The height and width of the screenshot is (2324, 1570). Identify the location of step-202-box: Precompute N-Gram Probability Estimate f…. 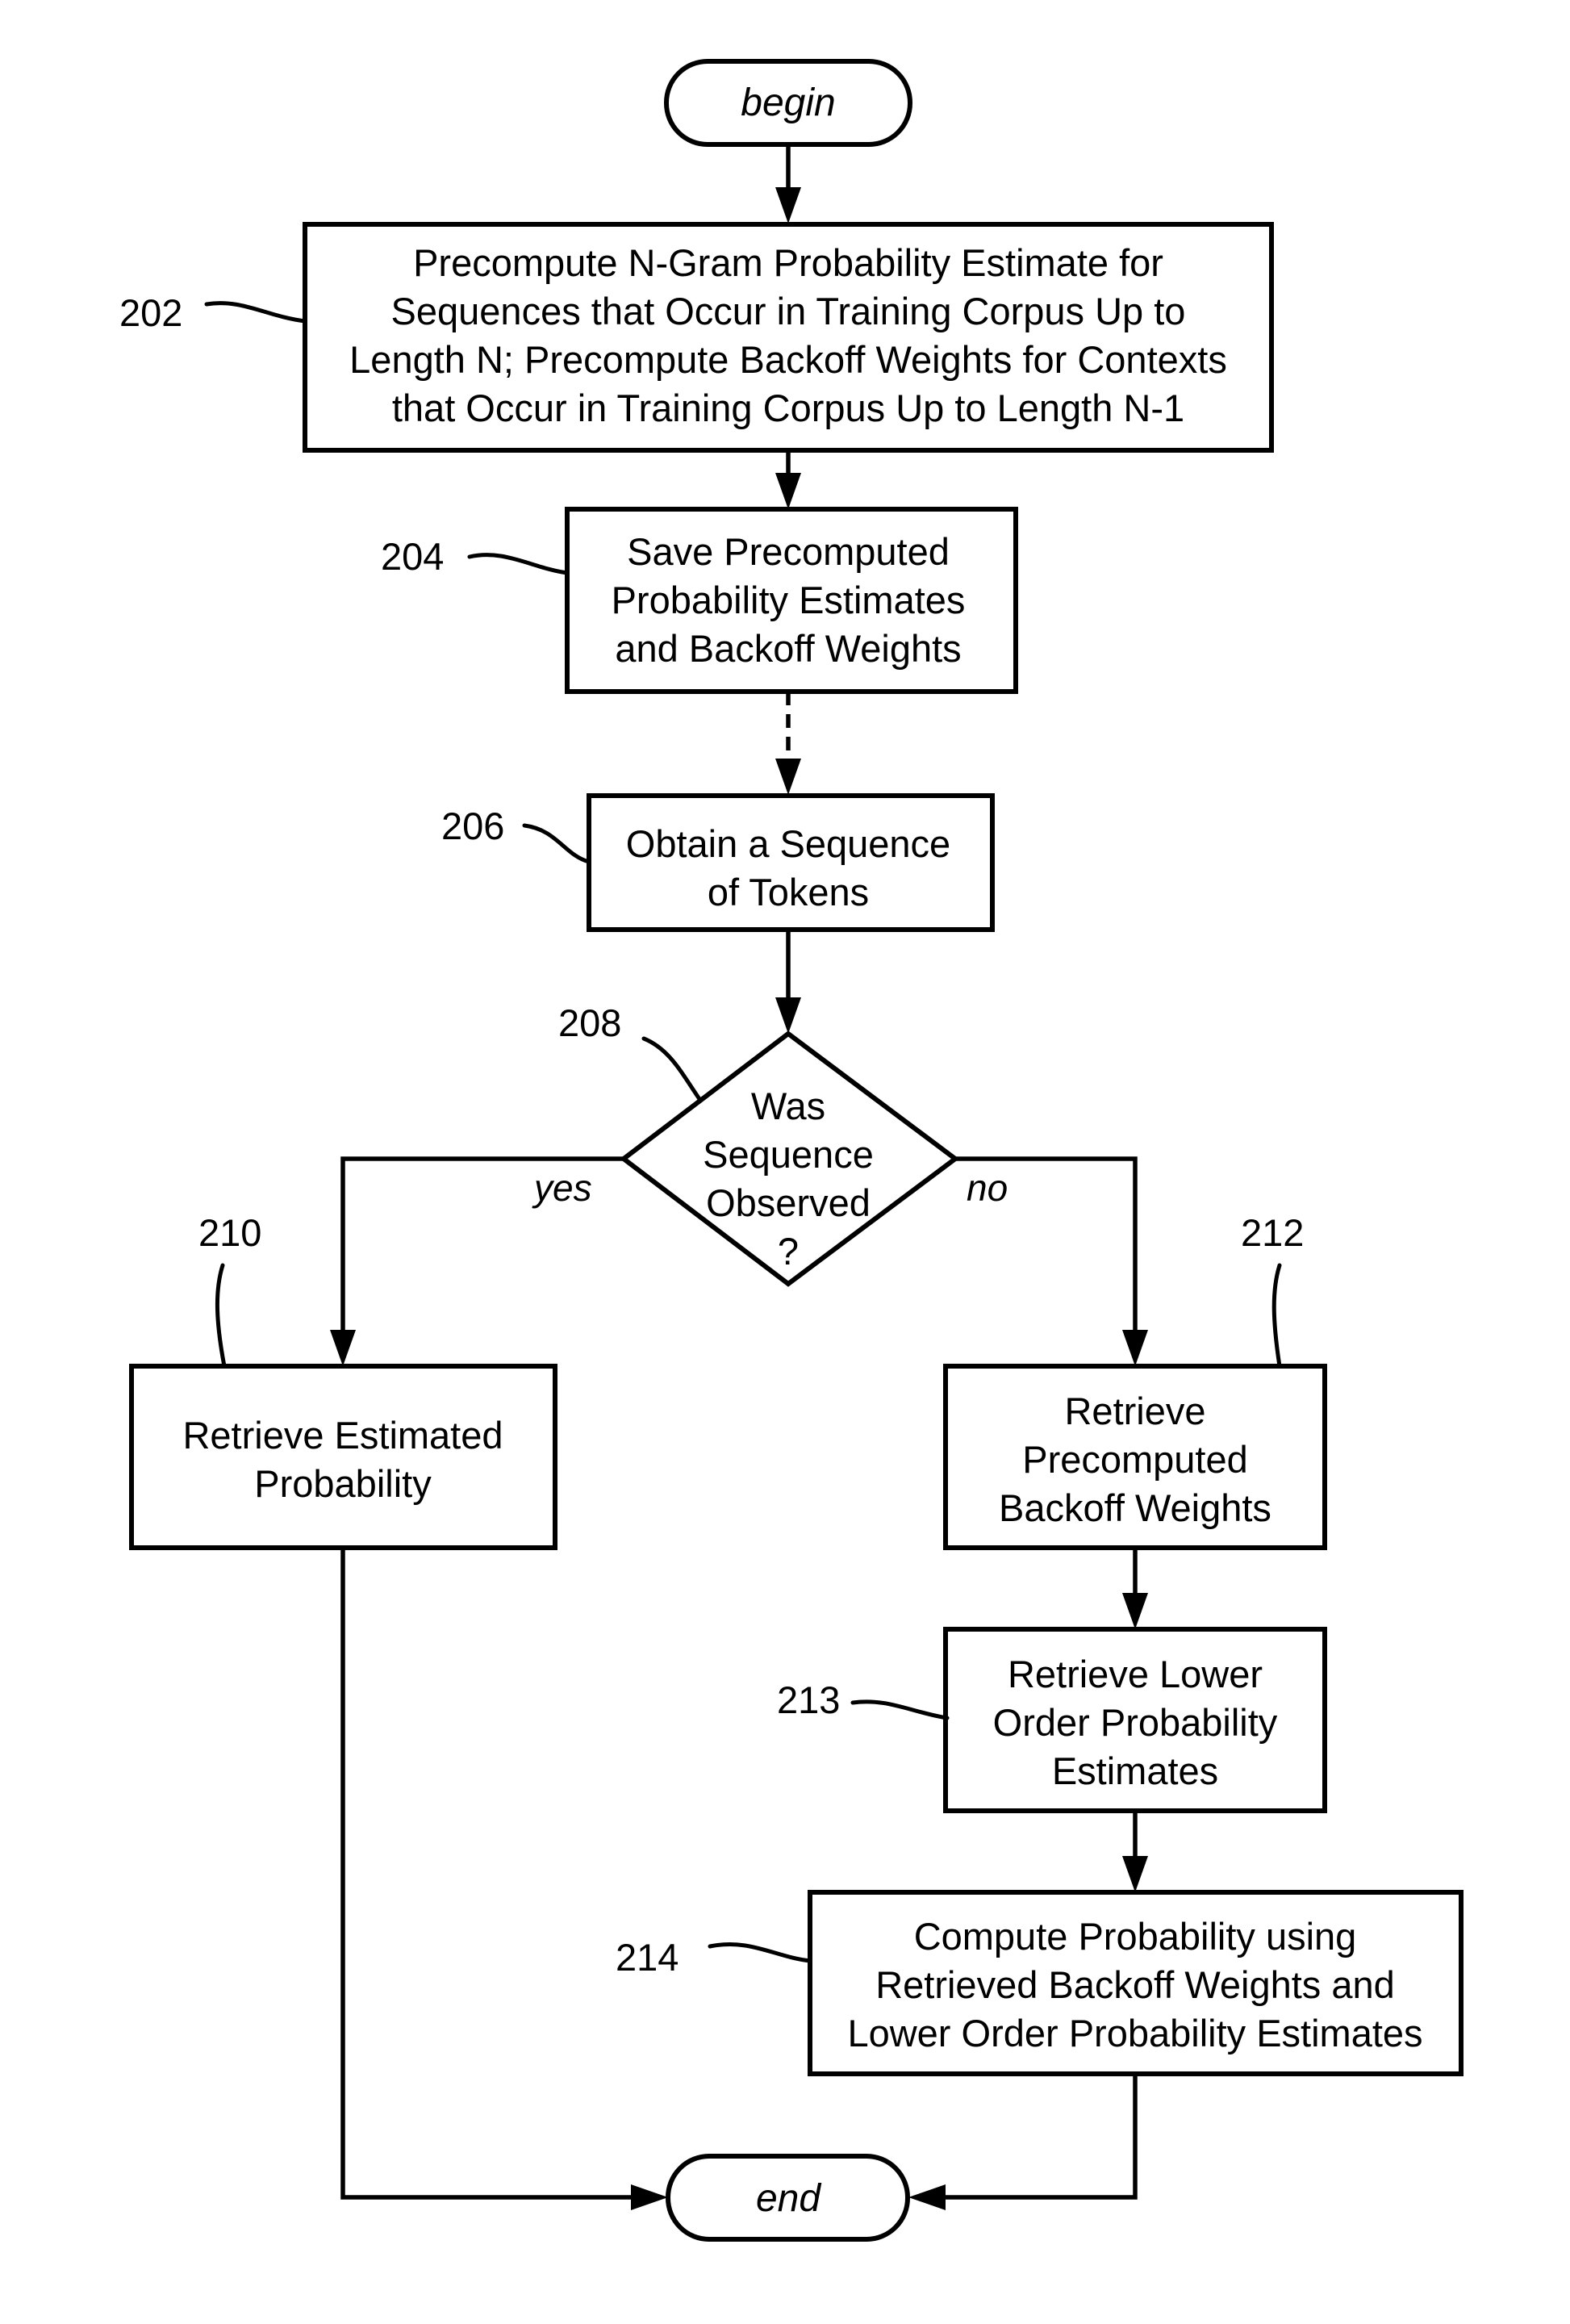
(788, 337).